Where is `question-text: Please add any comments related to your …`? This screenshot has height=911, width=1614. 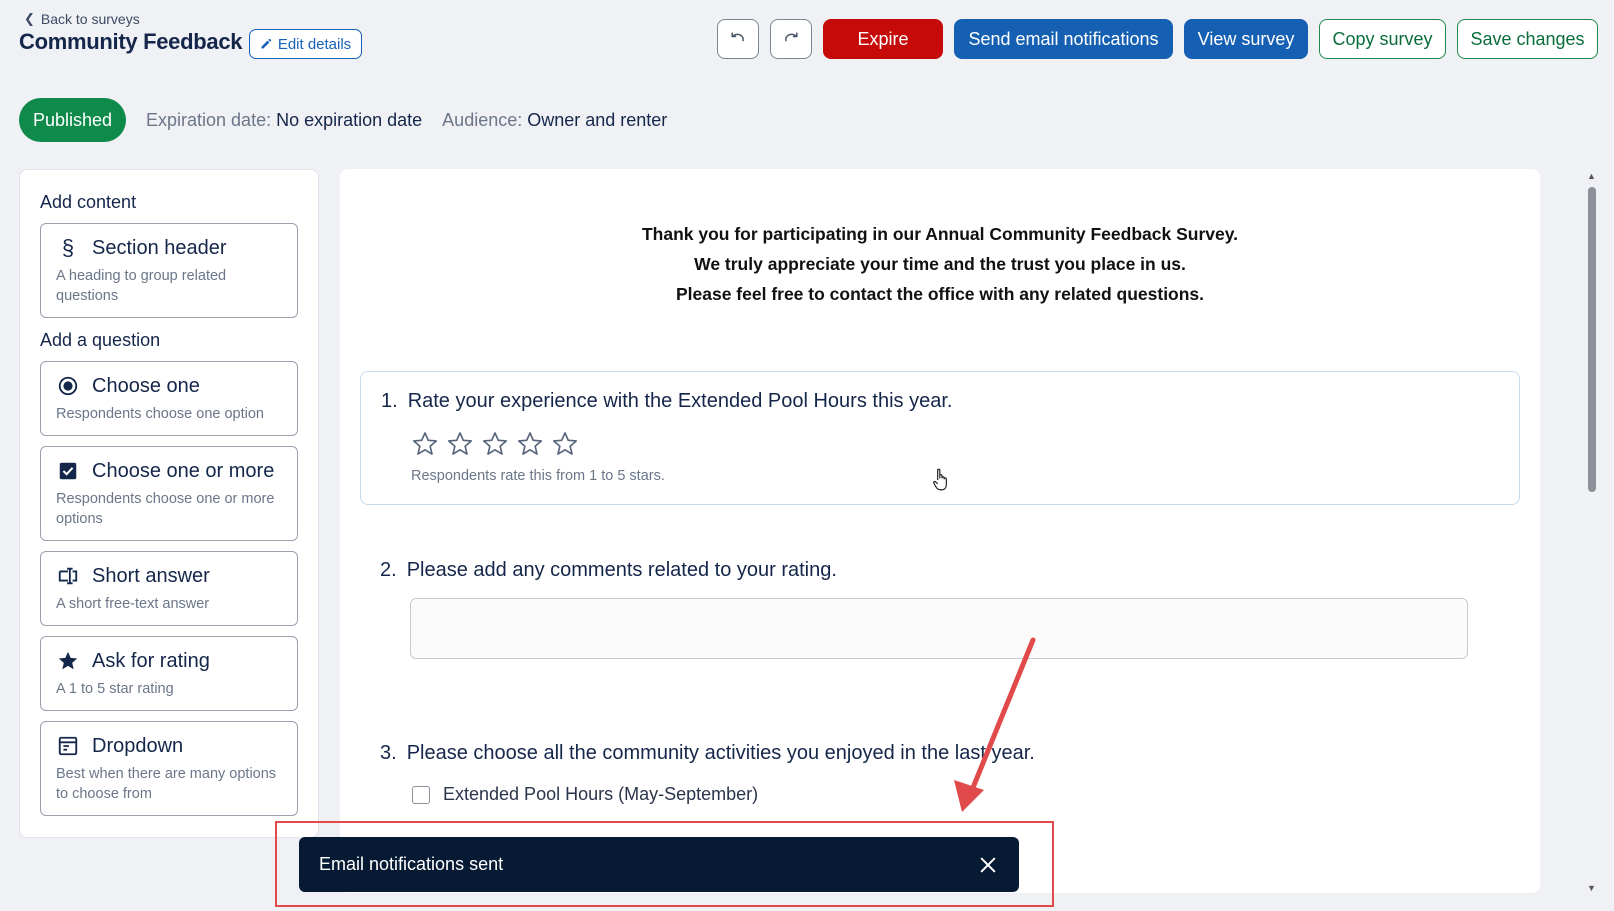
question-text: Please add any comments related to your … is located at coordinates (621, 570).